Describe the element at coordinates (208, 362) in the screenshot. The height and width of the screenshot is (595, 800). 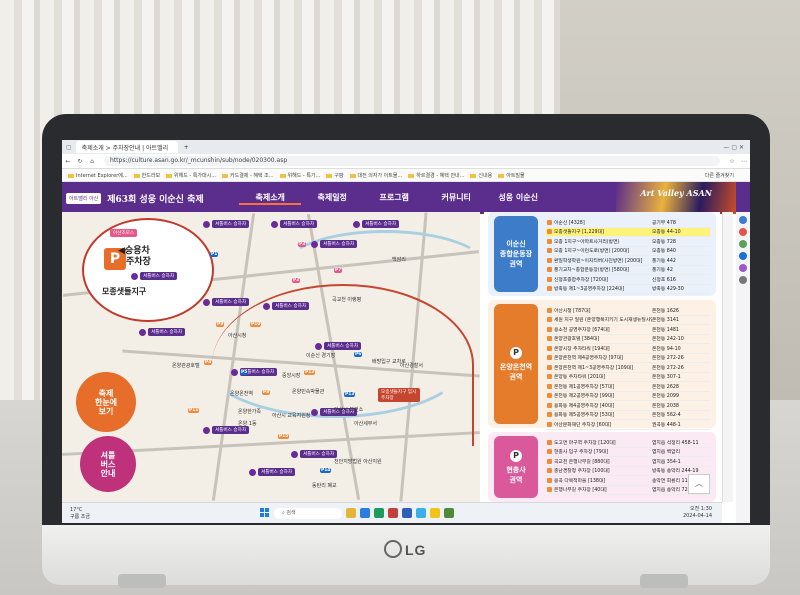
I see `parking-marker: P4` at that location.